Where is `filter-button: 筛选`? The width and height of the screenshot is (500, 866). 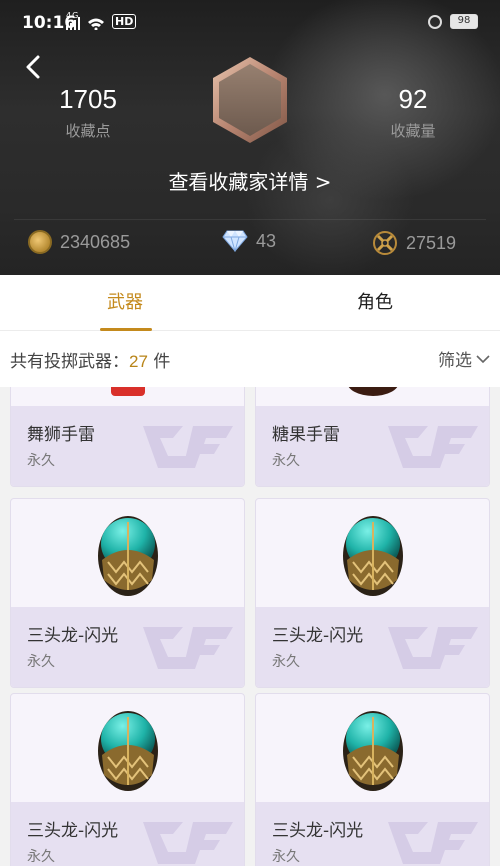
filter-button: 筛选 is located at coordinates (464, 358).